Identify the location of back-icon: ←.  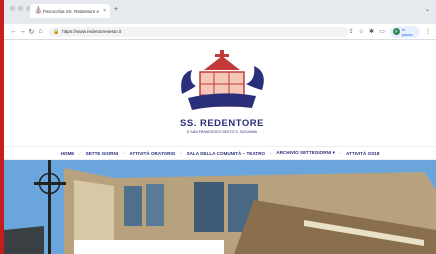
(13, 31).